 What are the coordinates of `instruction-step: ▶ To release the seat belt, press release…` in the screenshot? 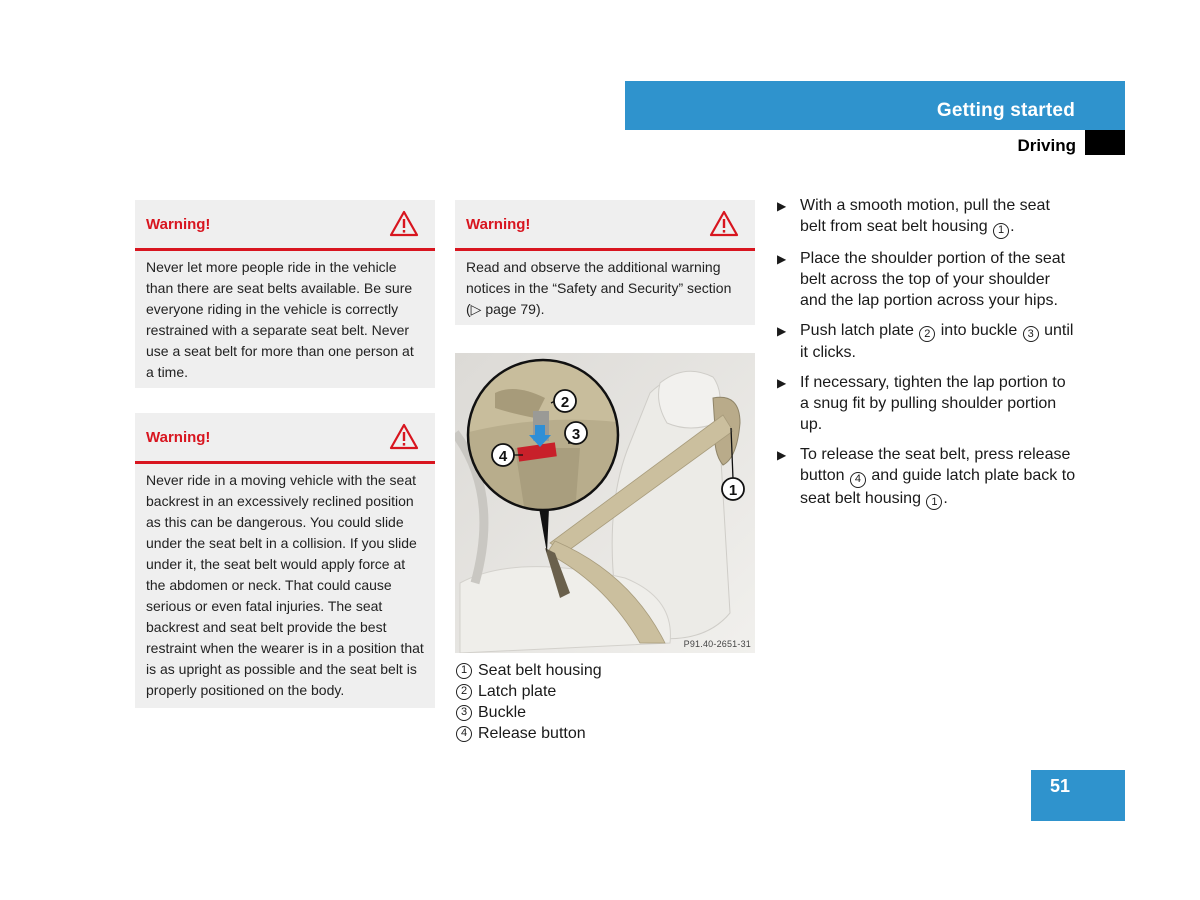 It's located at (927, 477).